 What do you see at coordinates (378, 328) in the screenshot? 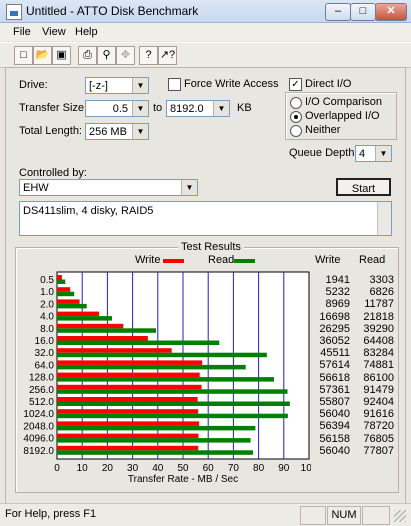
I see `read-value: 39290` at bounding box center [378, 328].